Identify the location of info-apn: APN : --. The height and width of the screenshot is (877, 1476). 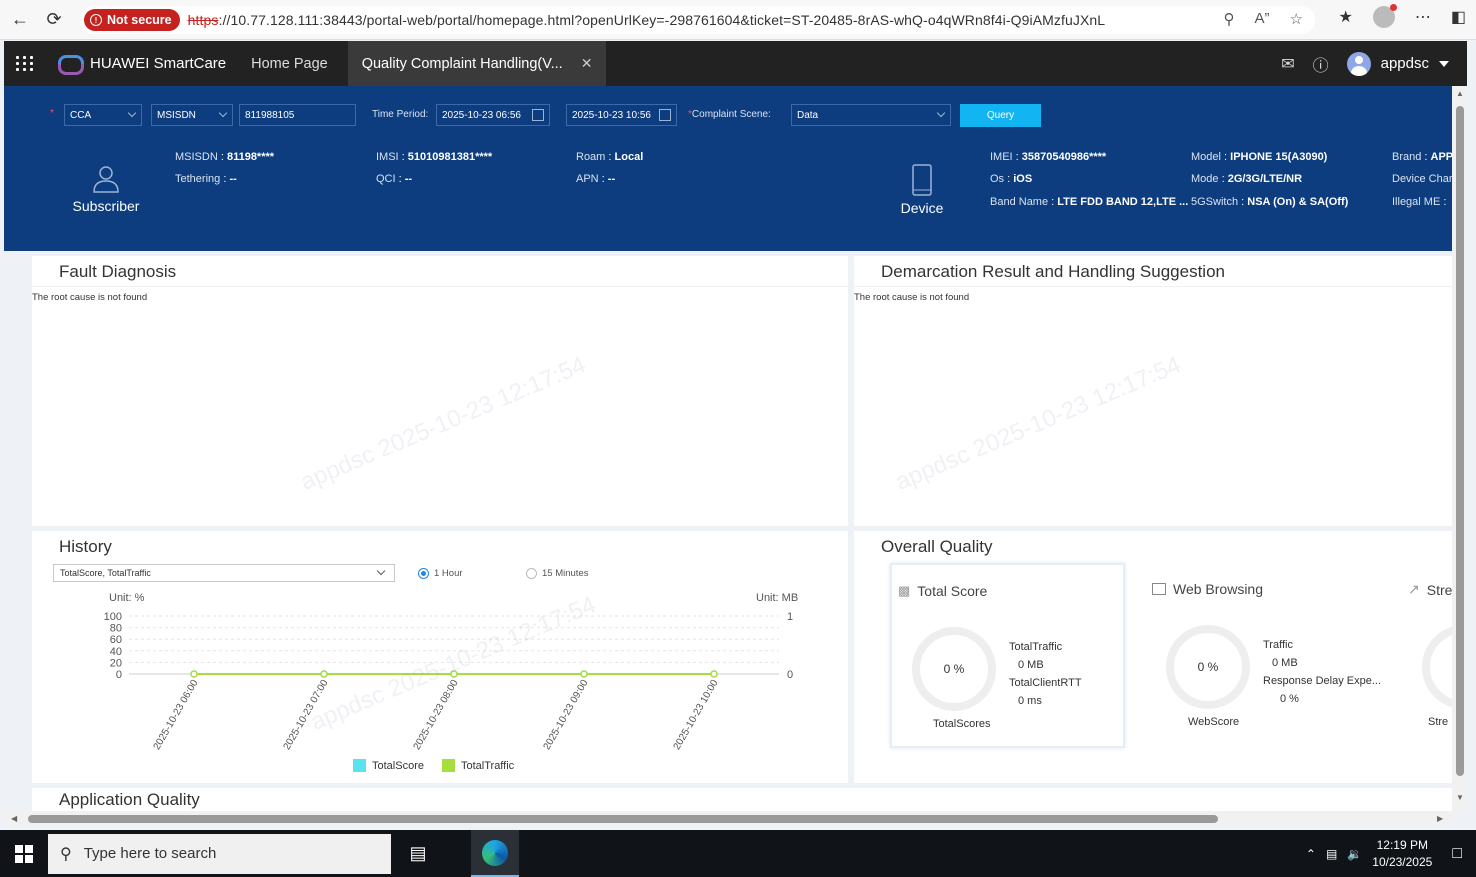
(596, 179).